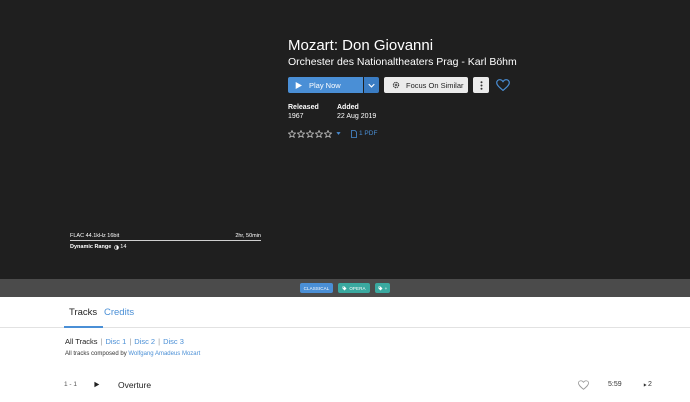 This screenshot has height=402, width=690. Describe the element at coordinates (81, 341) in the screenshot. I see `disc-filter-all: All Tracks` at that location.